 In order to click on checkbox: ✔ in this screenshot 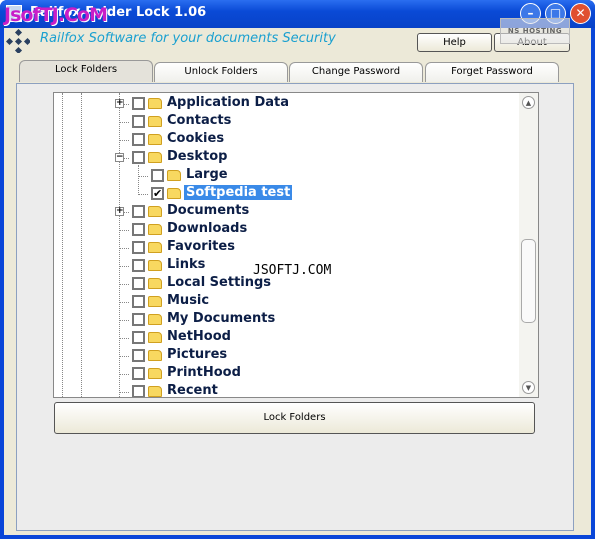, I will do `click(157, 193)`.